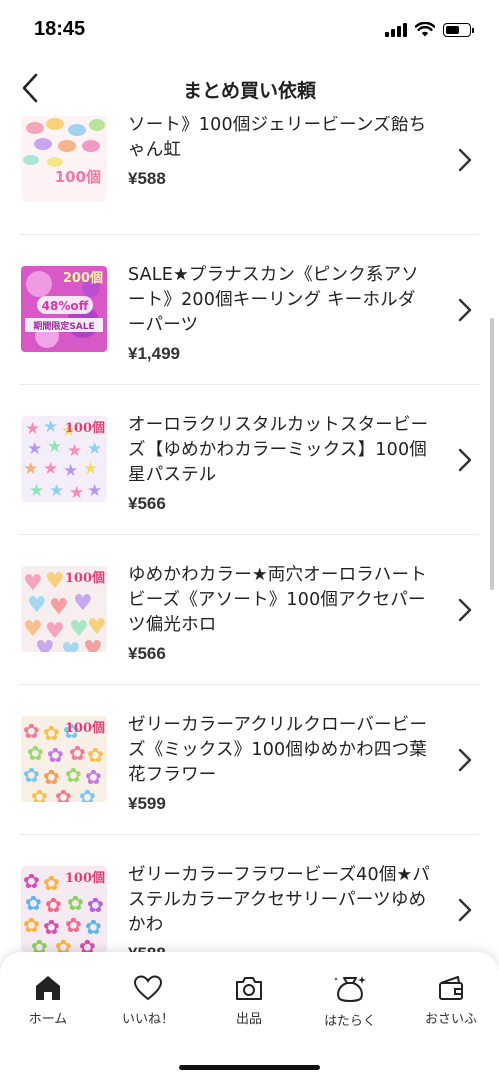 The width and height of the screenshot is (499, 1080). I want to click on heart-icon, so click(148, 988).